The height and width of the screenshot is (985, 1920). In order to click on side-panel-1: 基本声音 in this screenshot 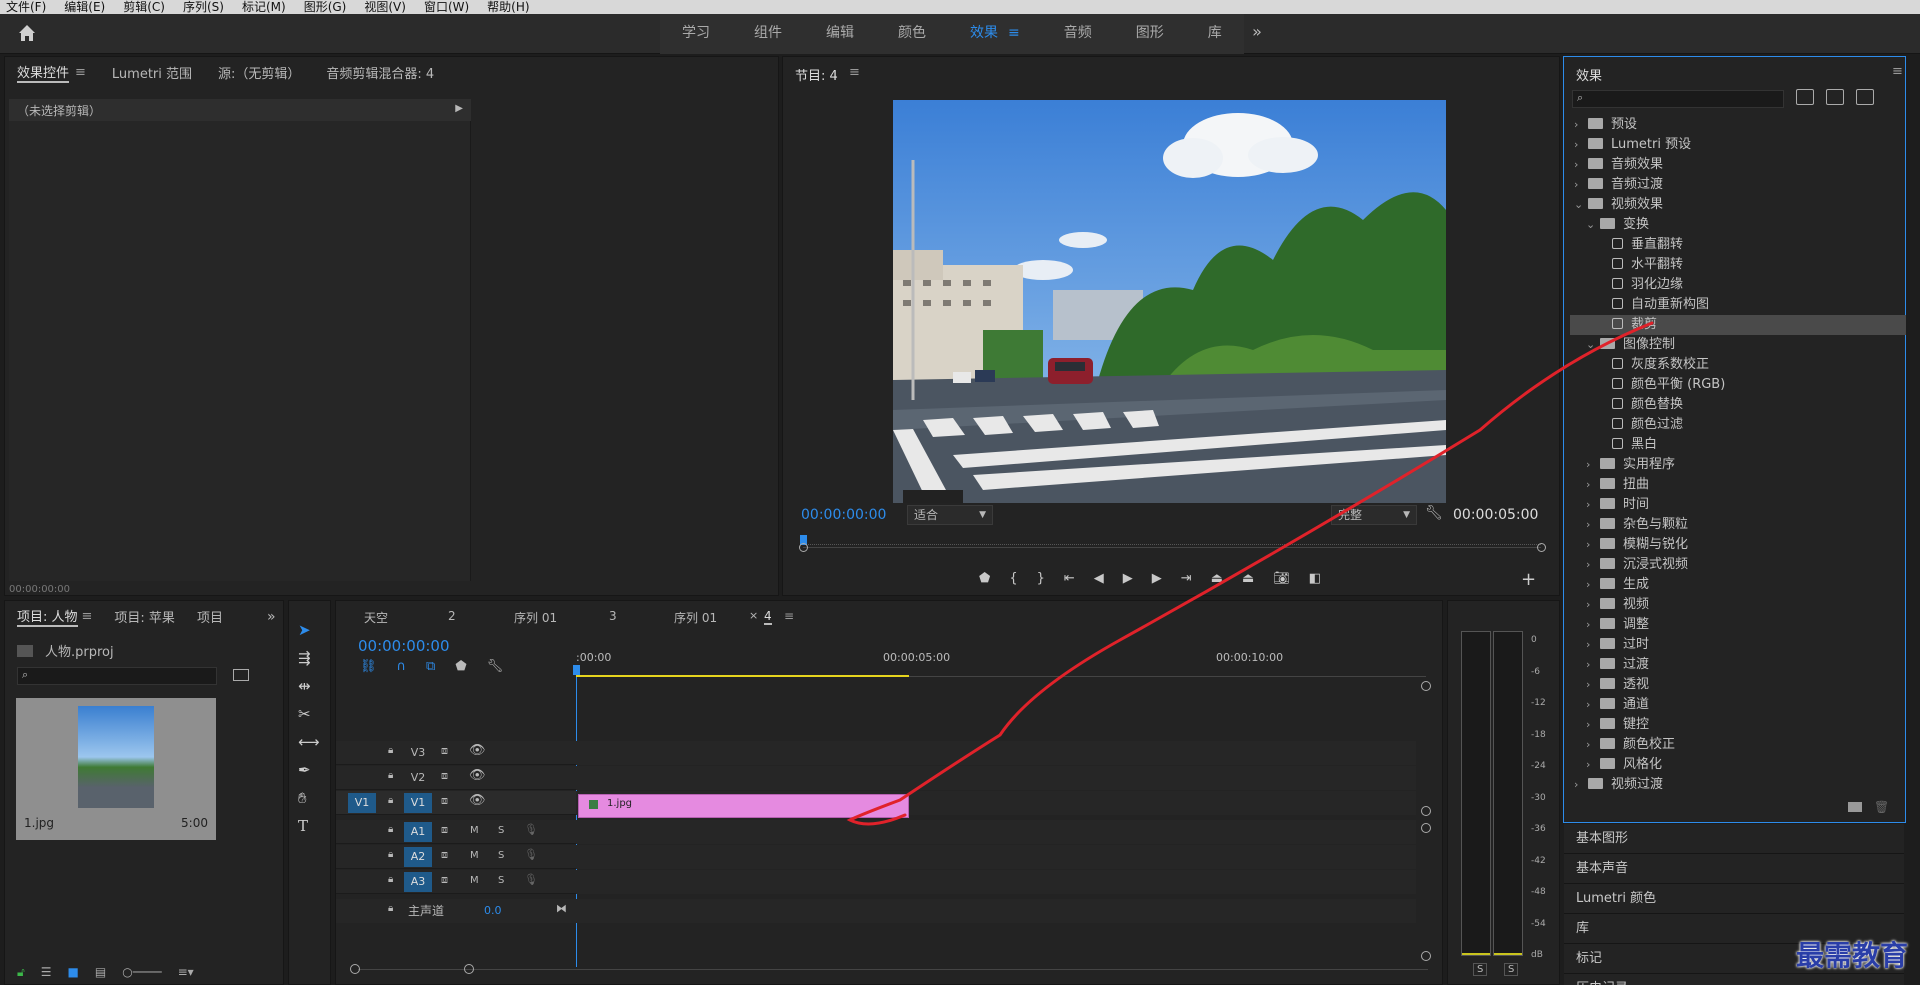, I will do `click(1734, 869)`.